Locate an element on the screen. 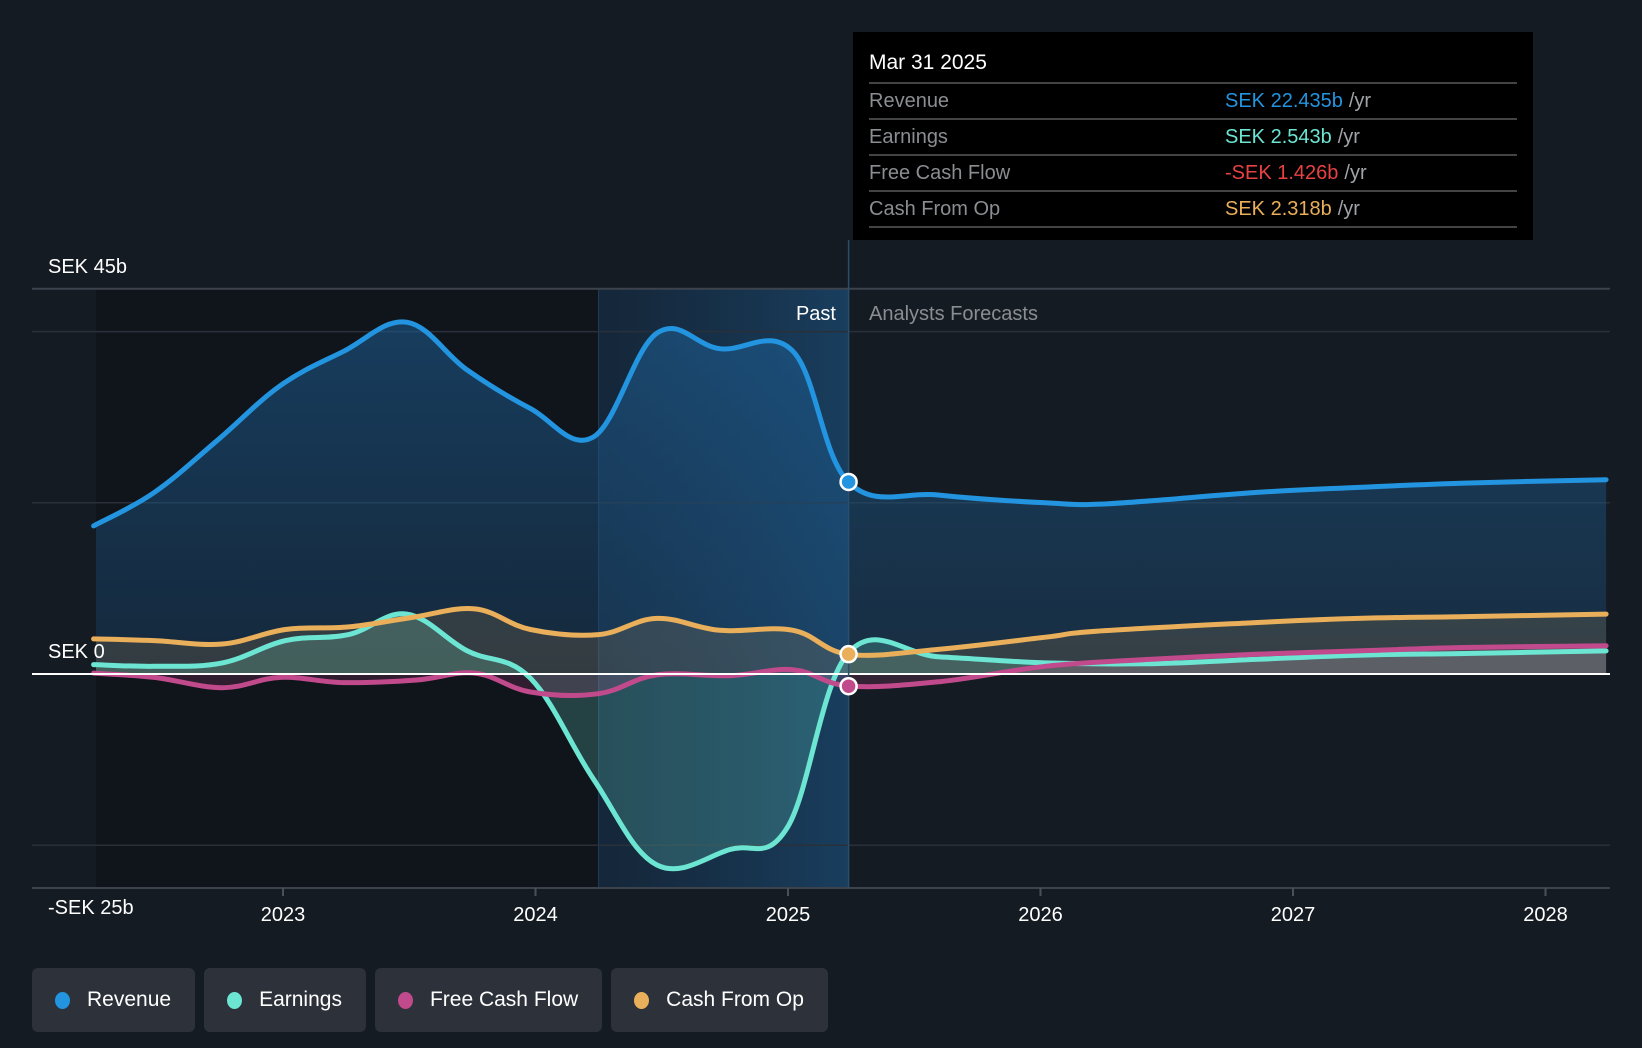  cfo-dot-icon is located at coordinates (642, 1000).